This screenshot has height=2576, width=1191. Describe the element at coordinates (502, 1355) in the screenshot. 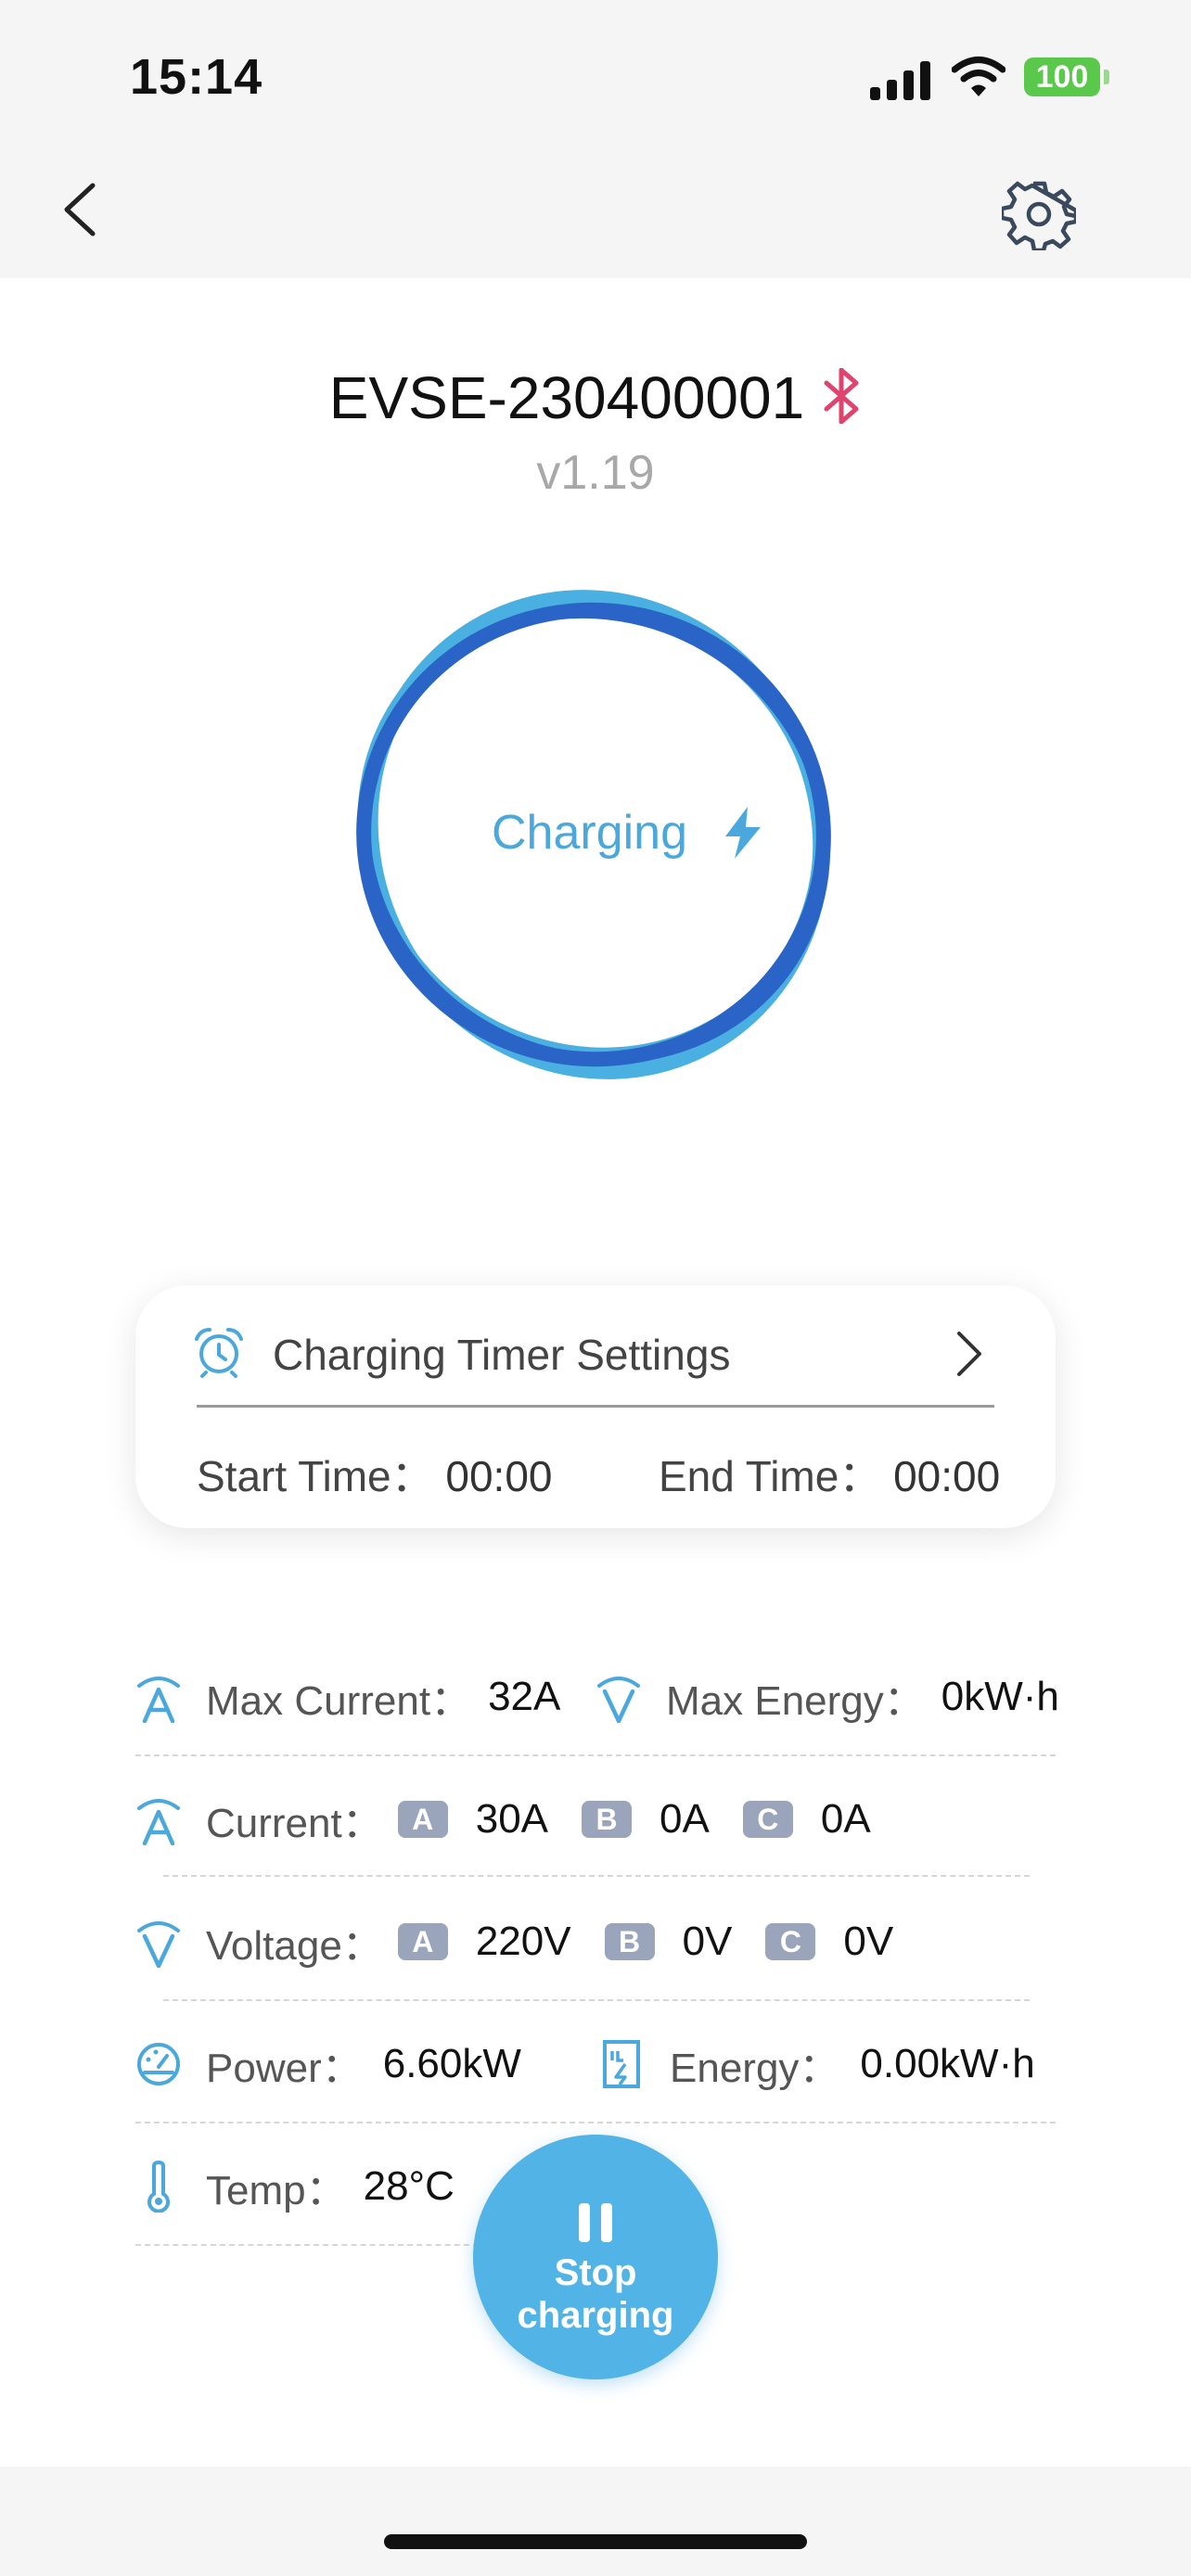

I see `timer-title: Charging Timer Settings` at that location.